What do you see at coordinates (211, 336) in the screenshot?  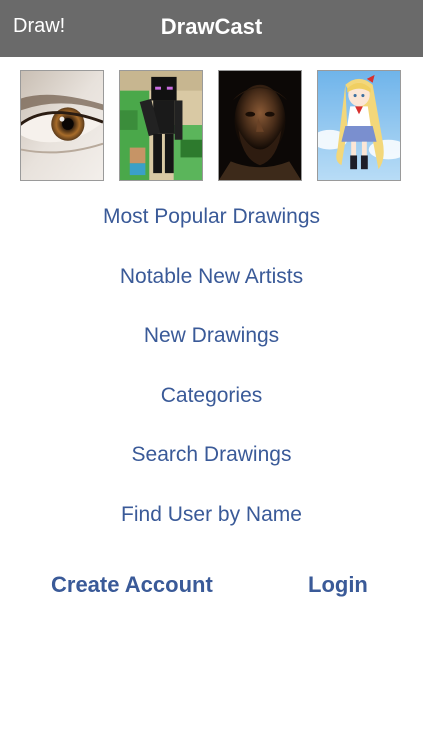 I see `menu-item-new-drawings: New Drawings` at bounding box center [211, 336].